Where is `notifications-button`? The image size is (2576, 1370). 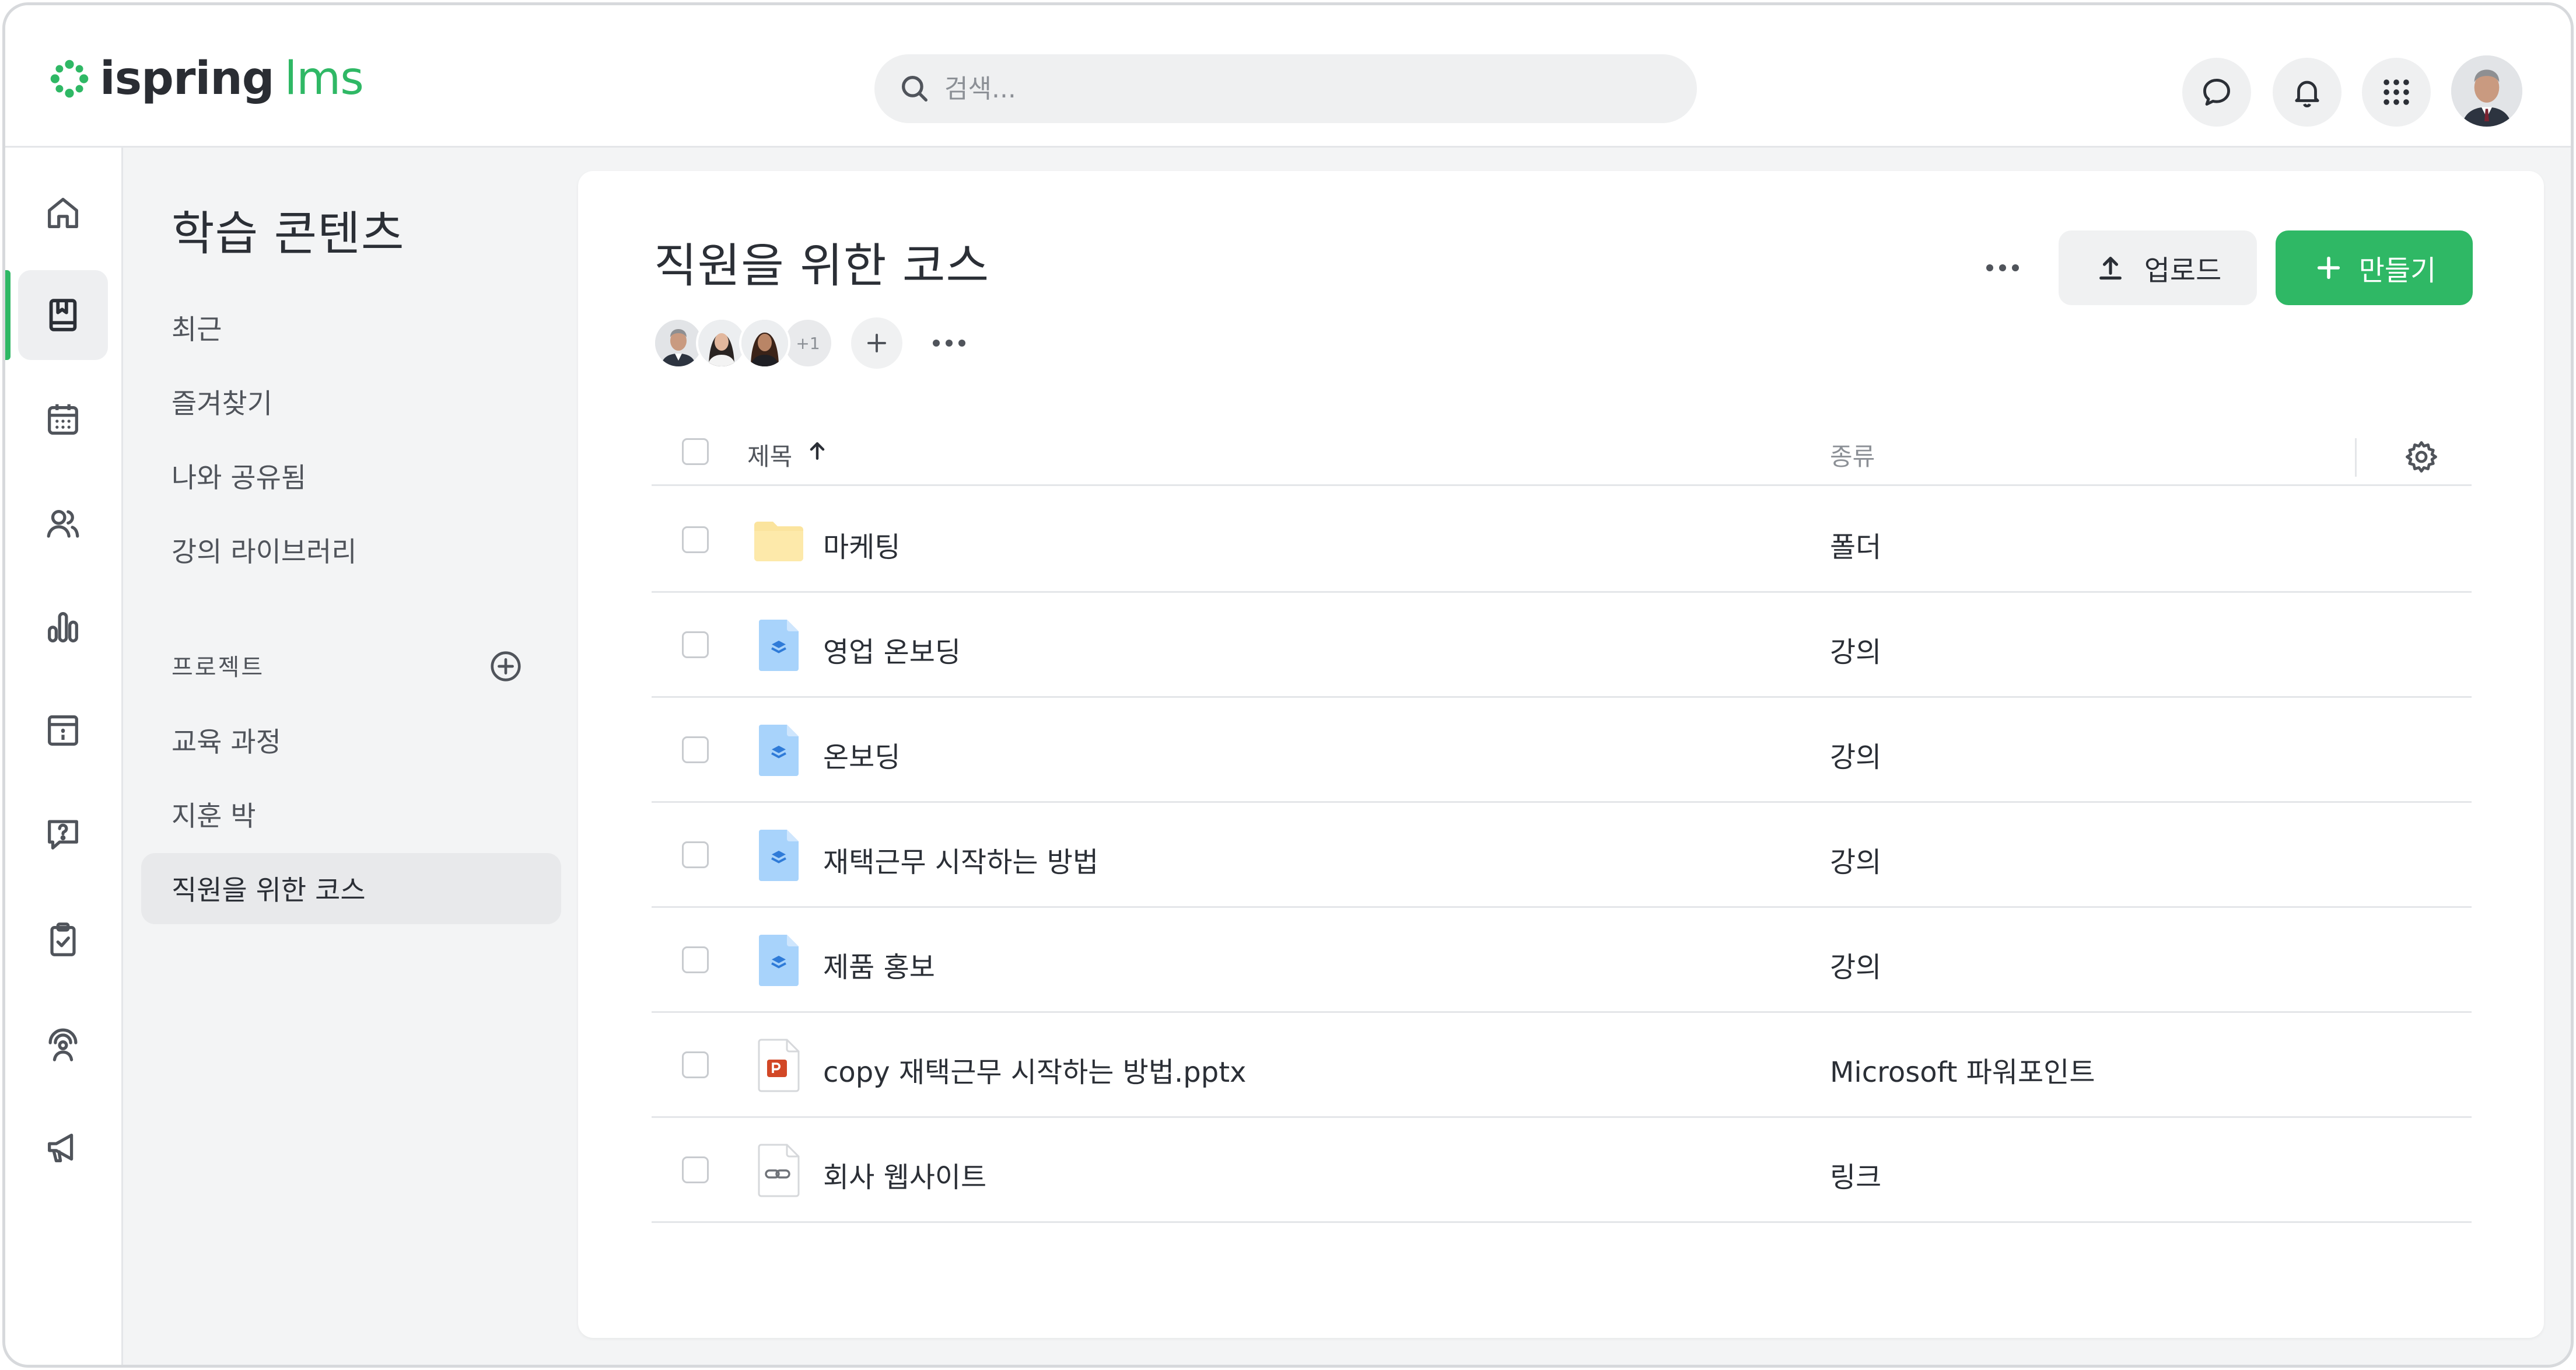 notifications-button is located at coordinates (2307, 92).